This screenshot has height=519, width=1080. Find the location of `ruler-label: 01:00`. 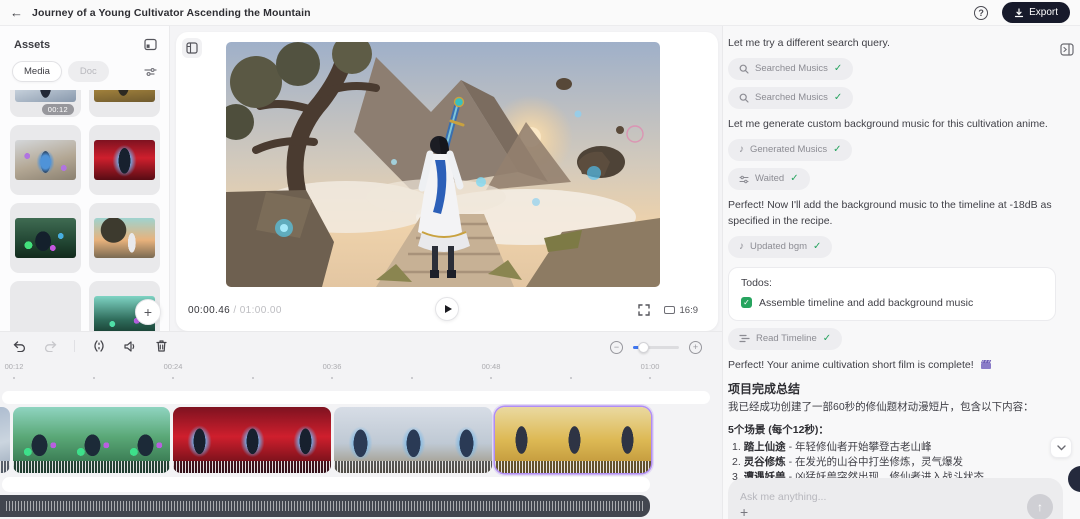

ruler-label: 01:00 is located at coordinates (650, 366).